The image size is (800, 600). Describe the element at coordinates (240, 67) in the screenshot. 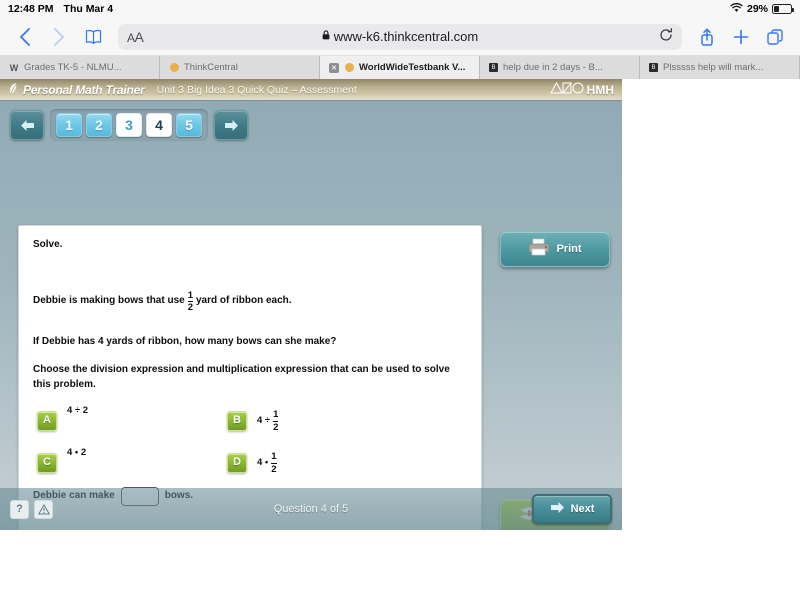

I see `browser-tab-1: ThinkCentral` at that location.